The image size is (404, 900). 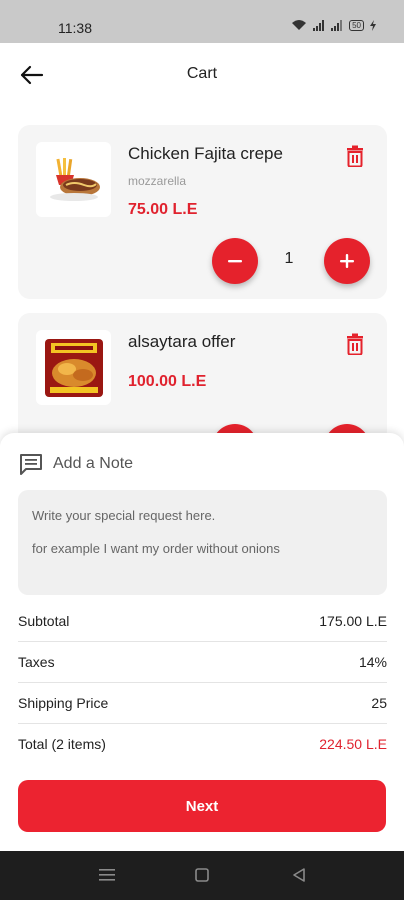 I want to click on menu-icon, so click(x=107, y=875).